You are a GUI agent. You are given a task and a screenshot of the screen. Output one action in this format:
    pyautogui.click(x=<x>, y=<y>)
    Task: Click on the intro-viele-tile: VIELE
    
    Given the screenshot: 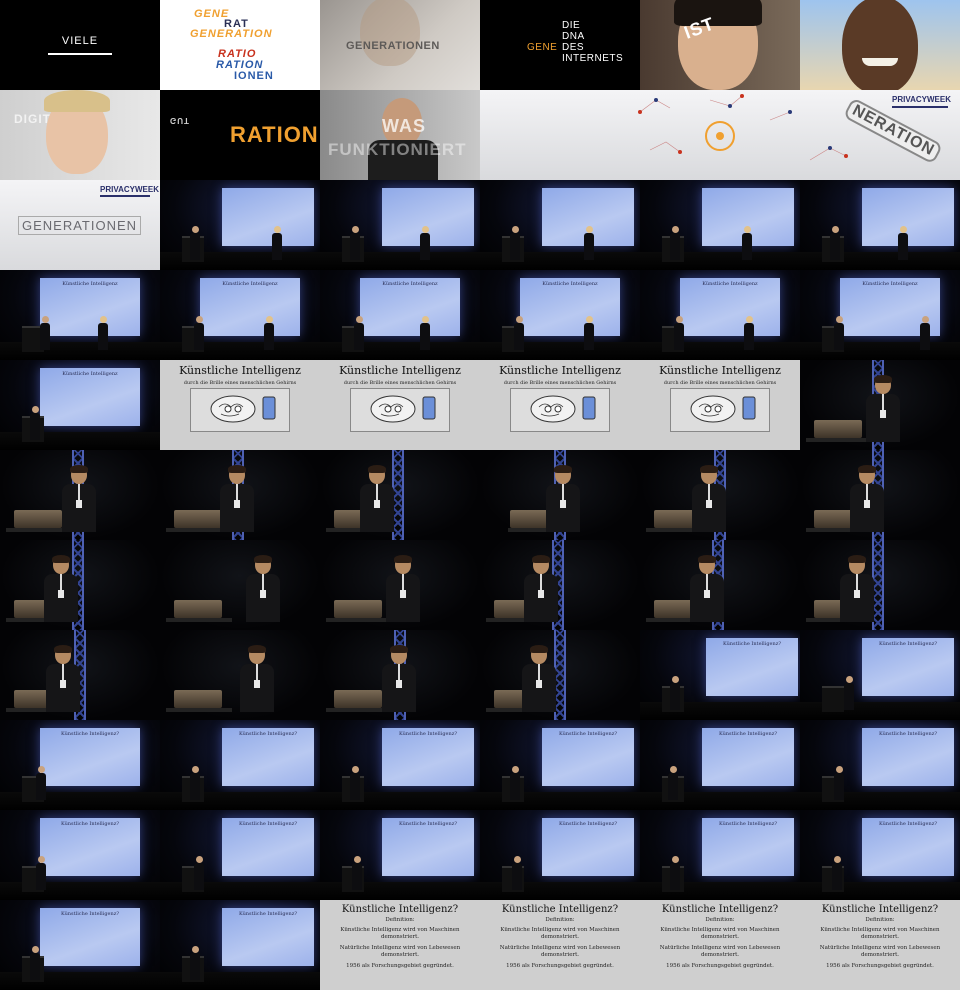 What is the action you would take?
    pyautogui.click(x=80, y=45)
    